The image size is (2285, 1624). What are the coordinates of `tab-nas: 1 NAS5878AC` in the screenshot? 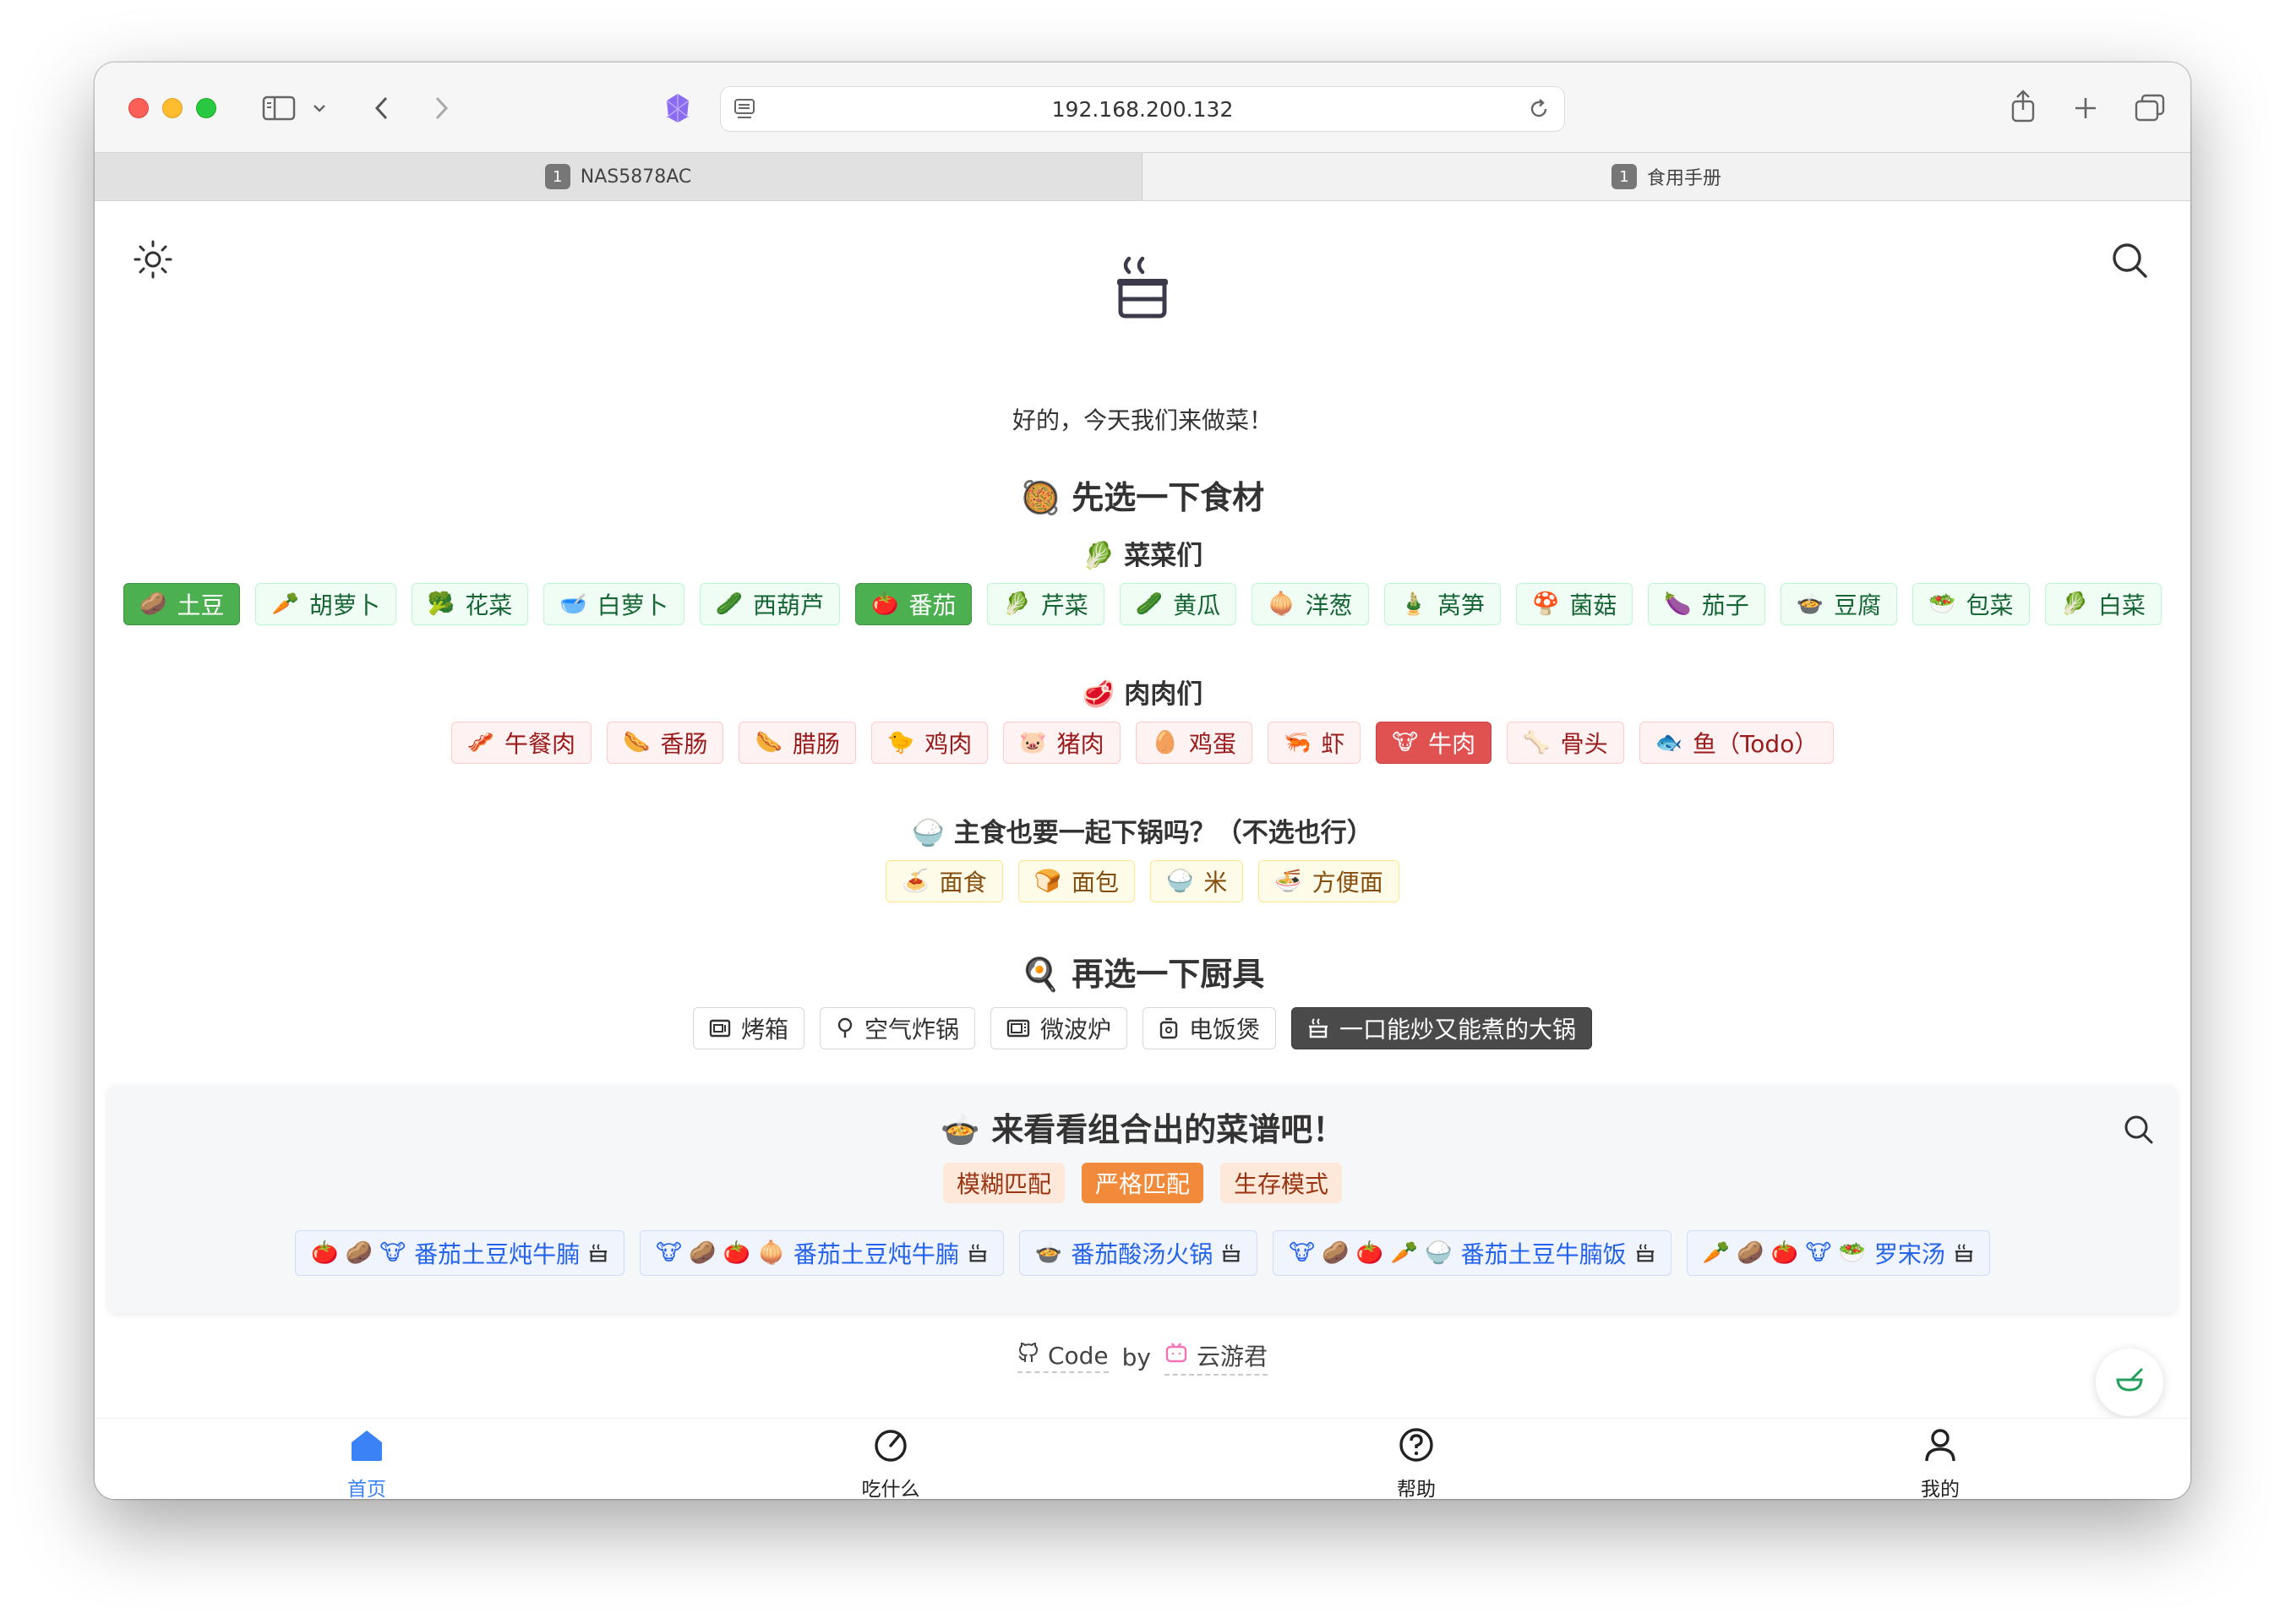 It's located at (619, 176).